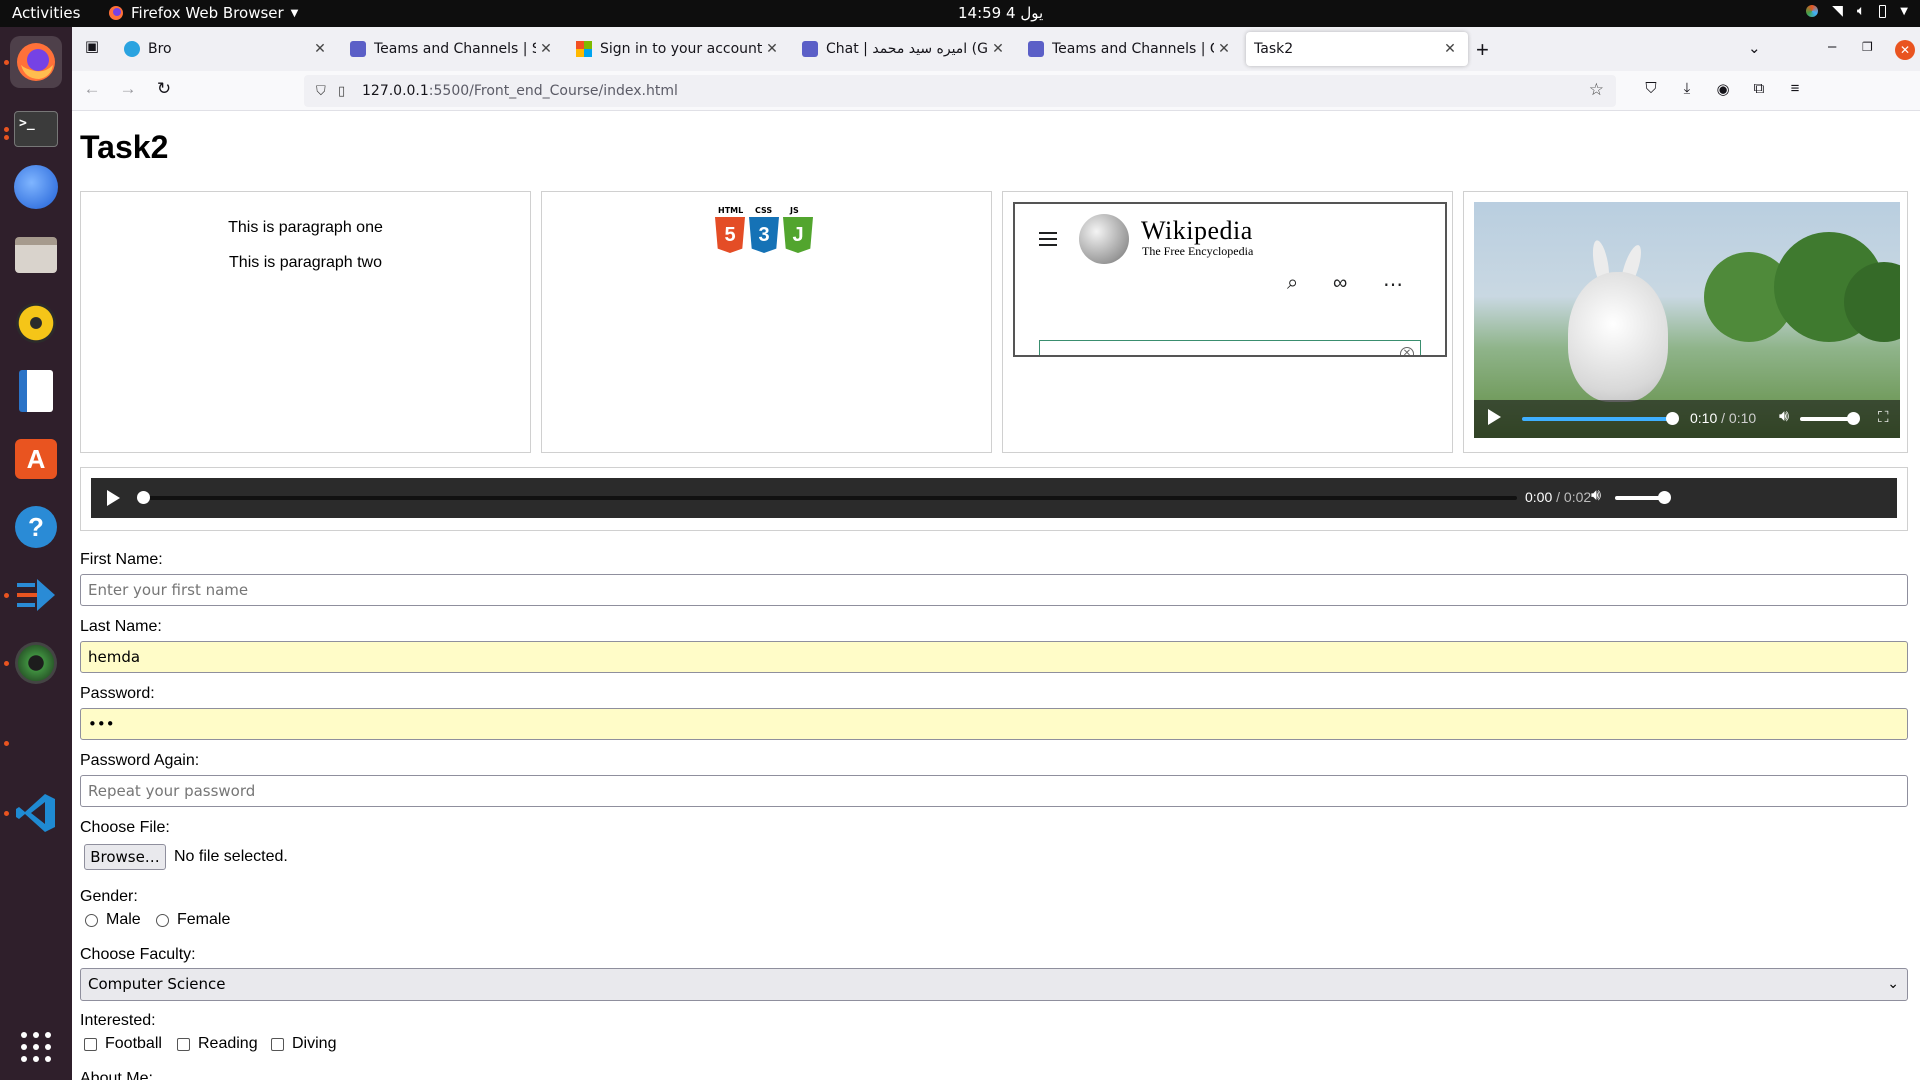 The width and height of the screenshot is (1920, 1080). Describe the element at coordinates (109, 896) in the screenshot. I see `gender-label: Gender:` at that location.